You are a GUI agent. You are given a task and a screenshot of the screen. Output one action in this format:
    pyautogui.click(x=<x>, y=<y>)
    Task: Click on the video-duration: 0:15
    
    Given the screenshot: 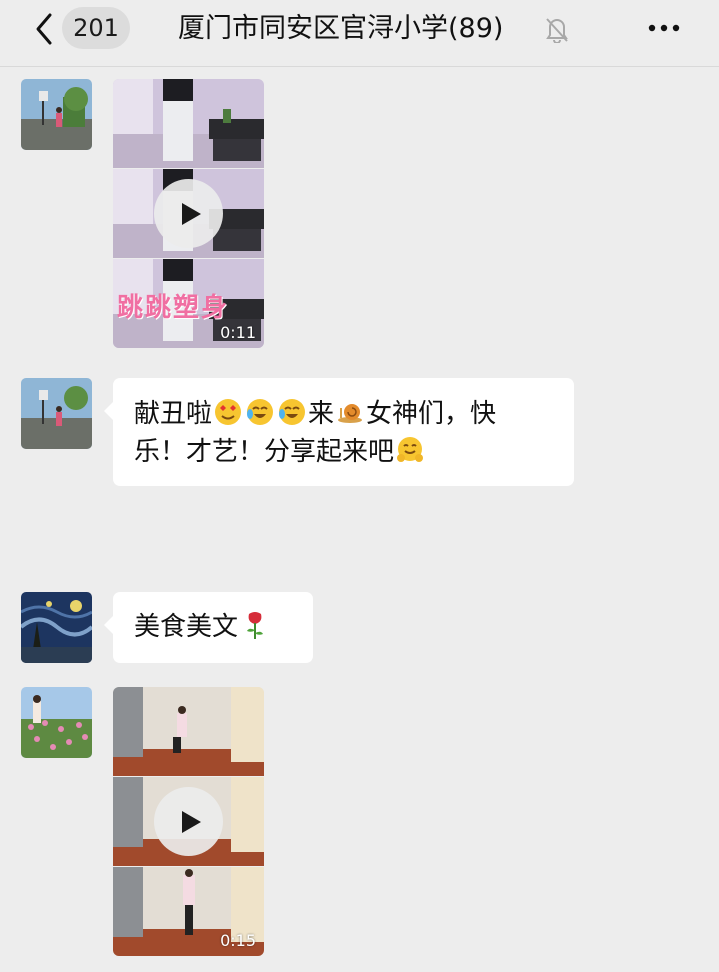 What is the action you would take?
    pyautogui.click(x=238, y=940)
    